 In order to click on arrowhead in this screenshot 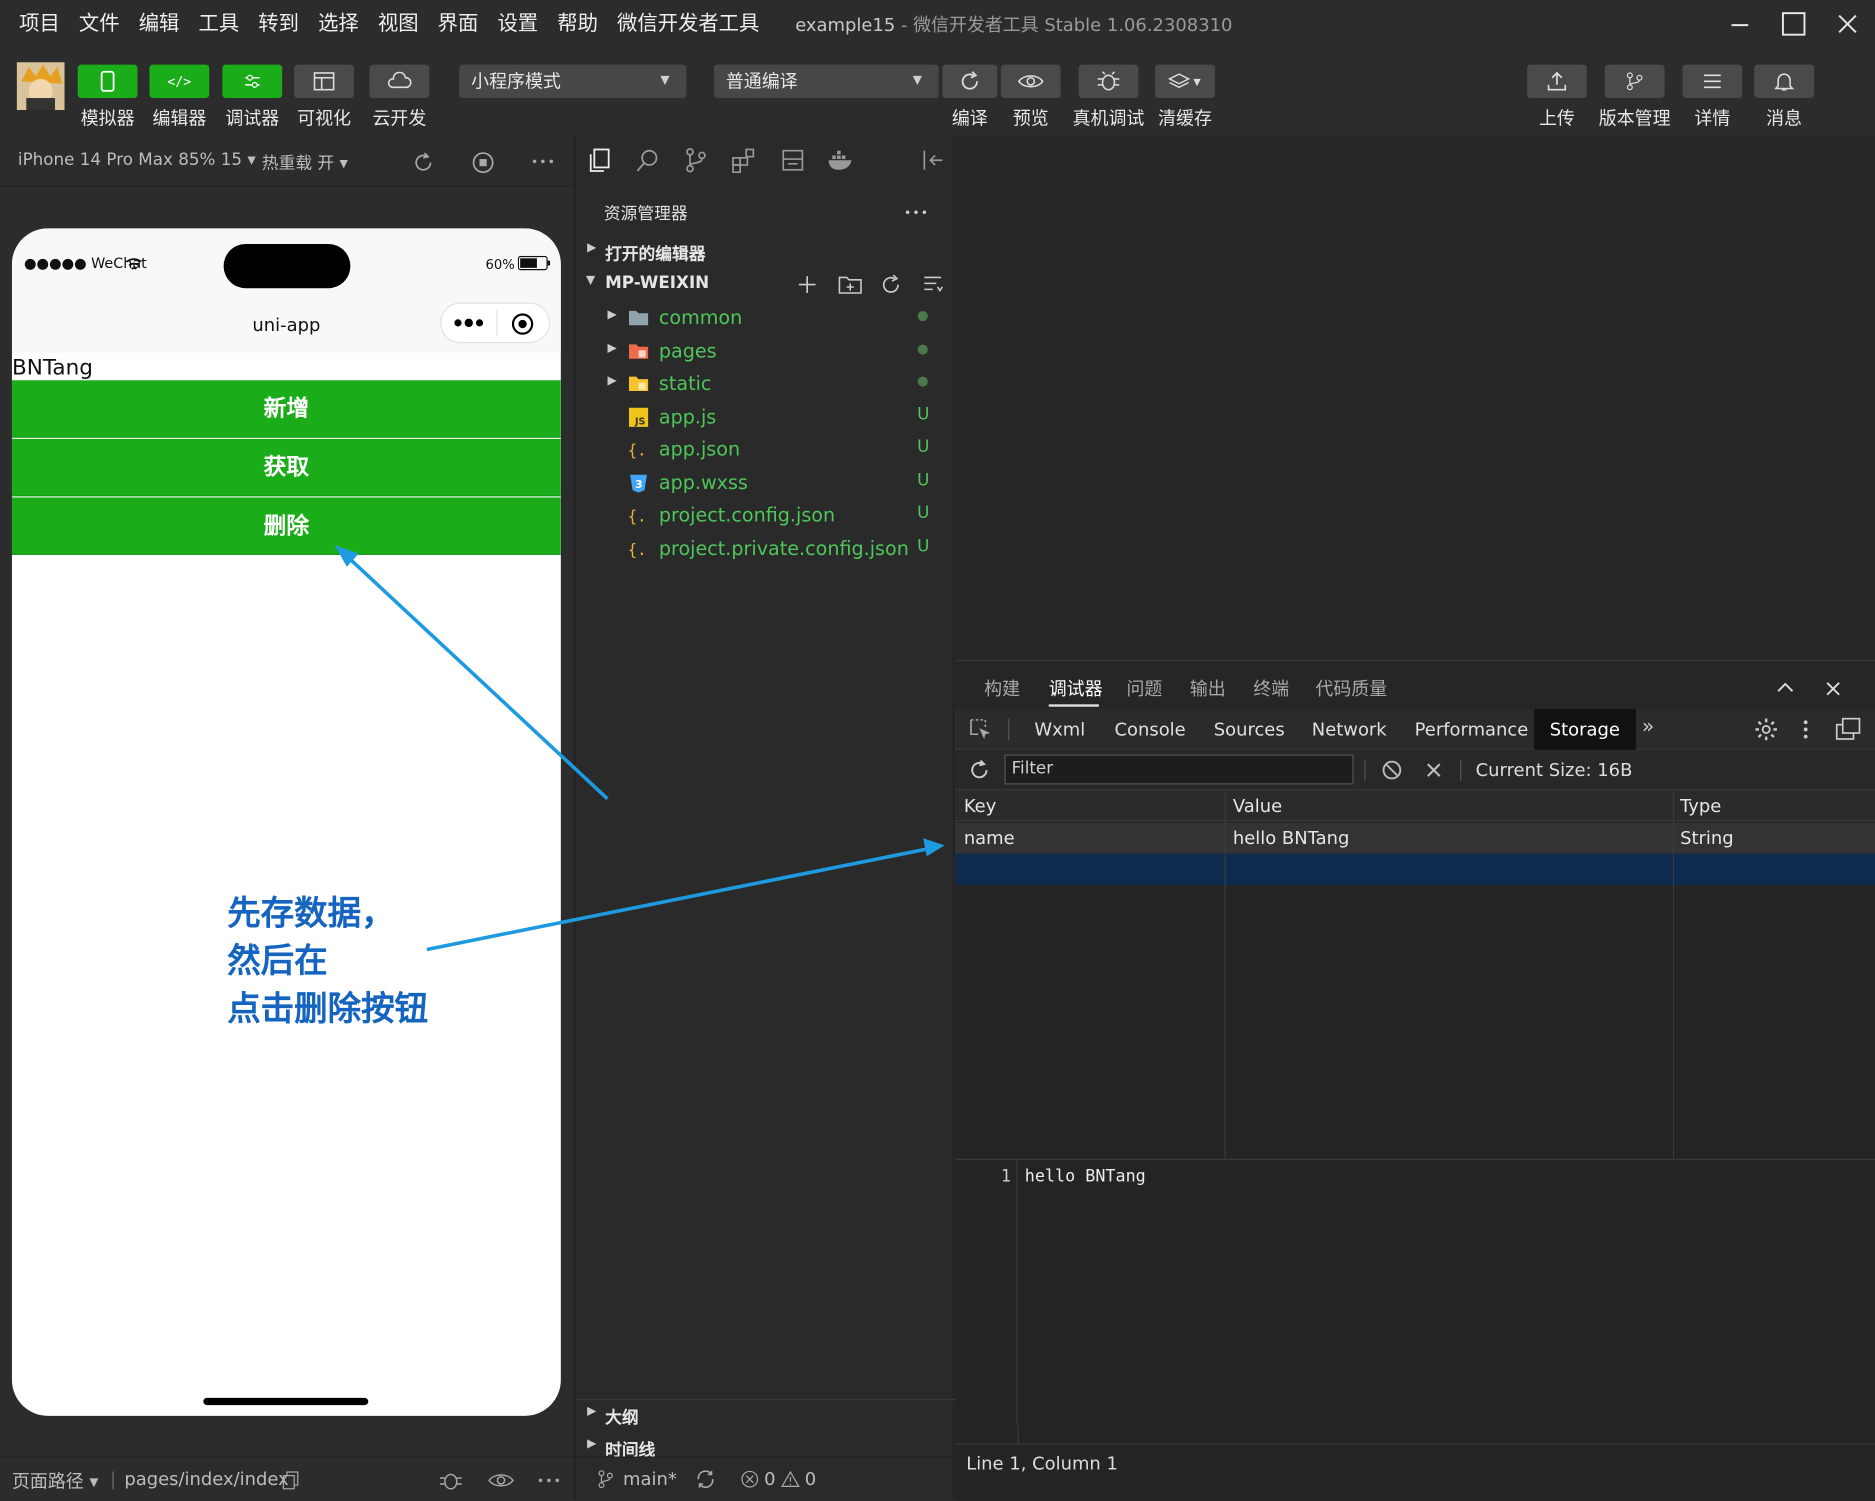, I will do `click(934, 847)`.